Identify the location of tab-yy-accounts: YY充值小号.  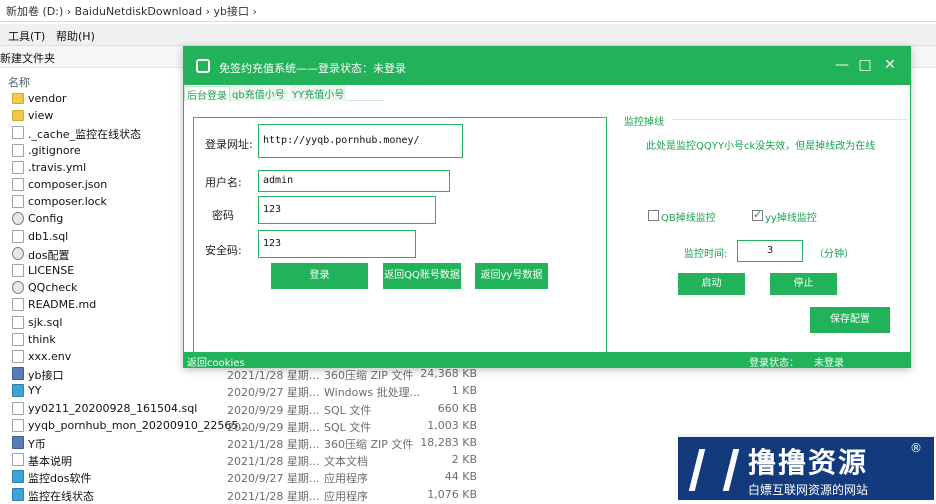
(318, 93).